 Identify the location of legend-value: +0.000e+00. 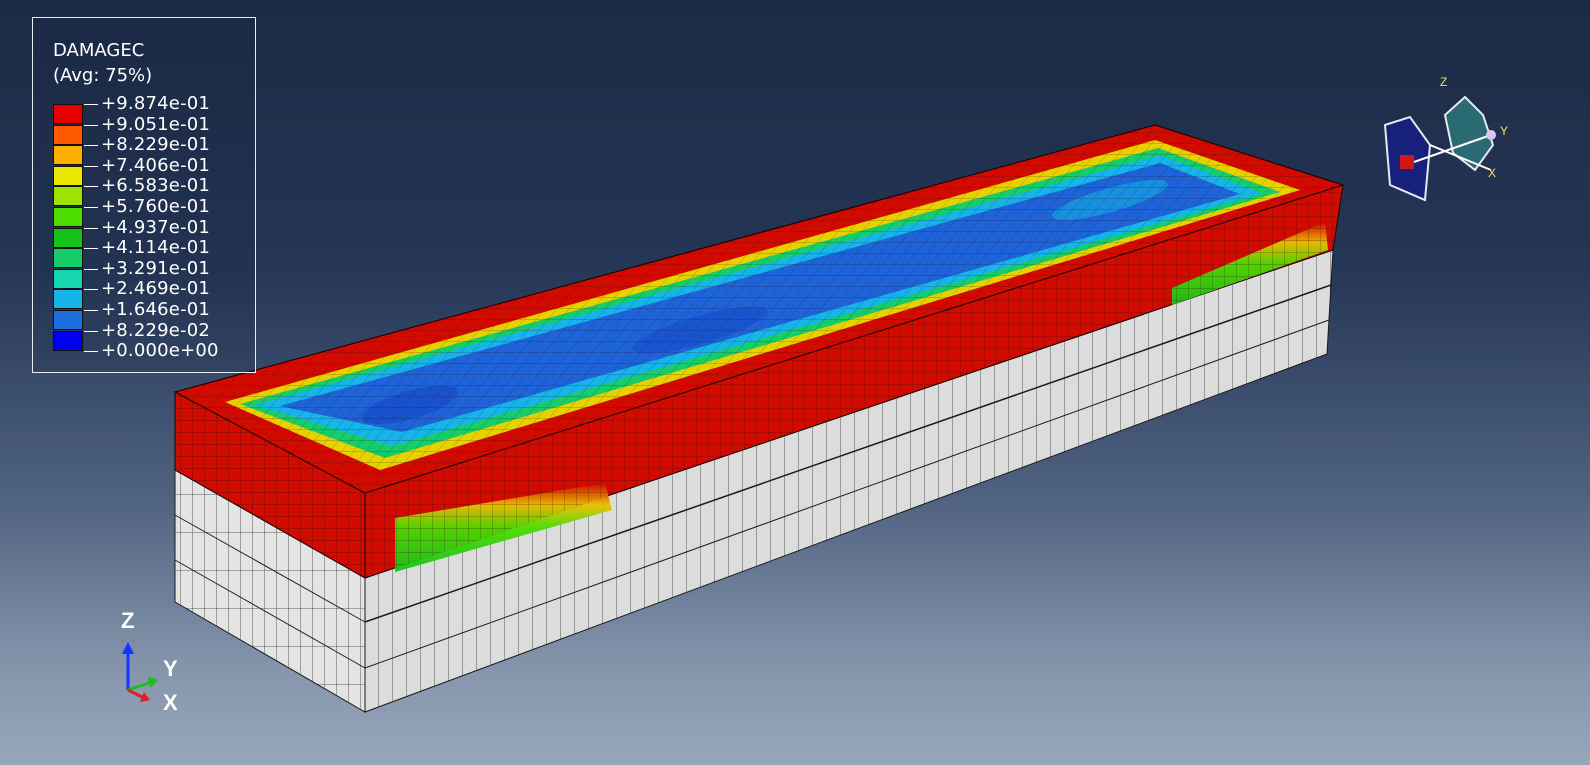
(160, 351).